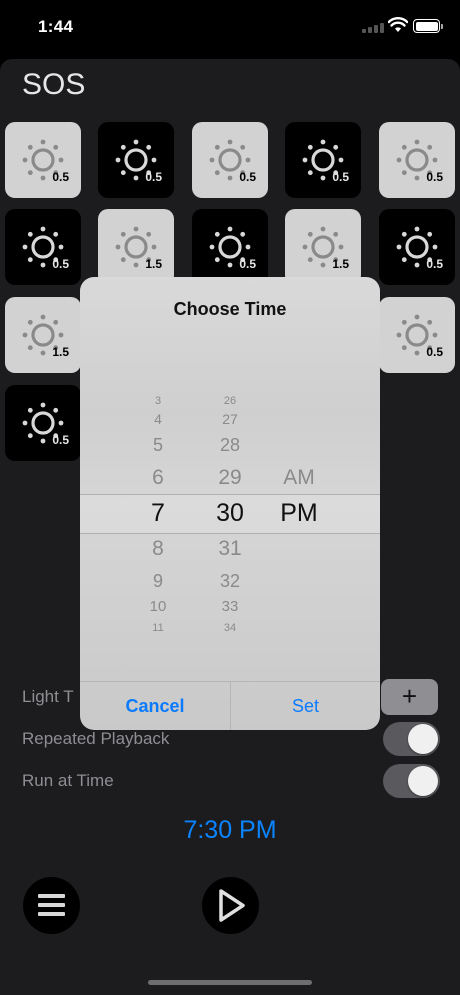 The height and width of the screenshot is (995, 460). I want to click on light-time-label: Light T, so click(48, 696).